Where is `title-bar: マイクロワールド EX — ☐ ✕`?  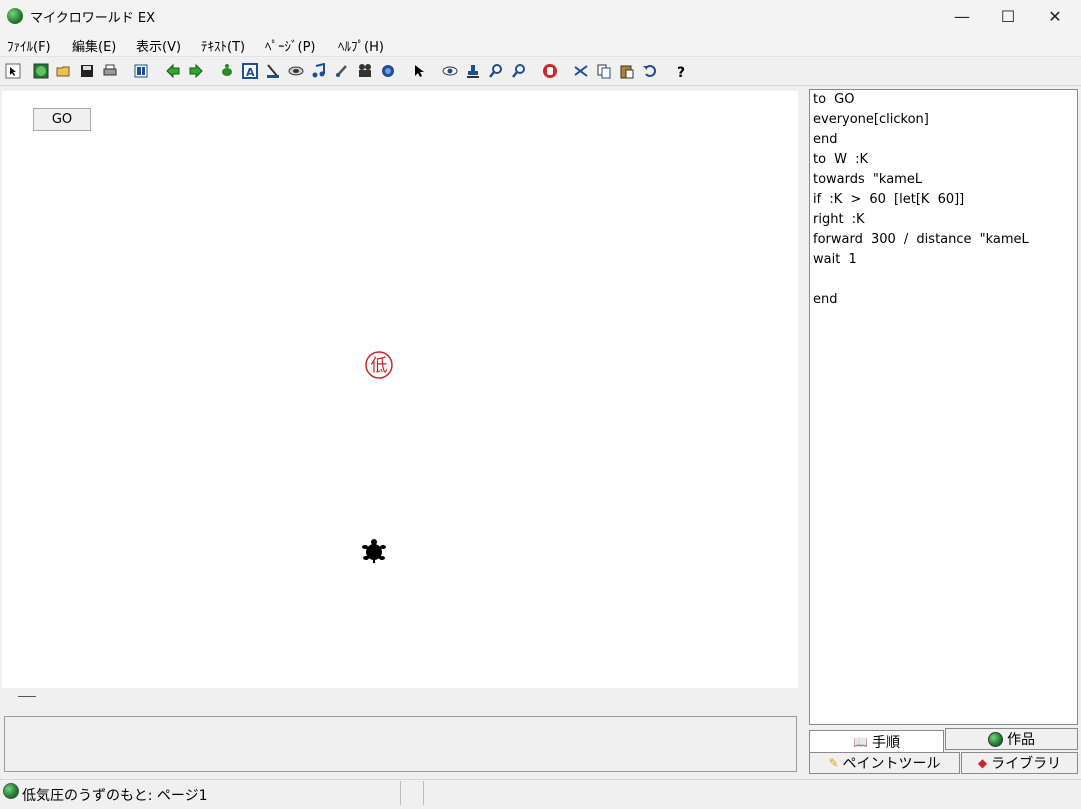
title-bar: マイクロワールド EX — ☐ ✕ is located at coordinates (540, 16).